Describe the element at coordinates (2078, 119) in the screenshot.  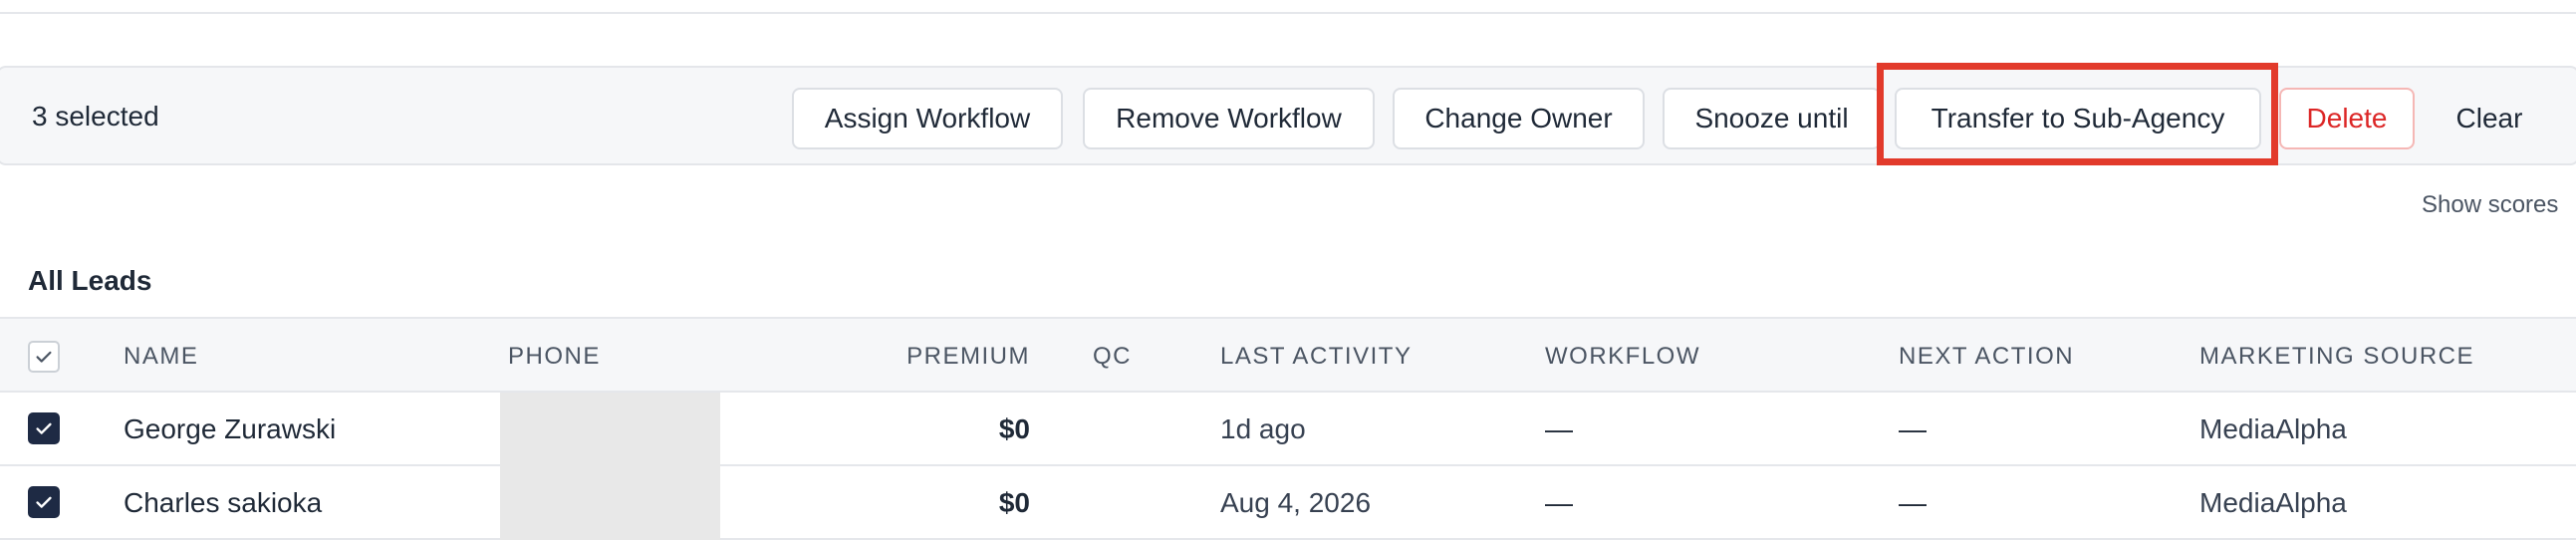
I see `transfer-to-sub-agency-button: Transfer to Sub-Agency` at that location.